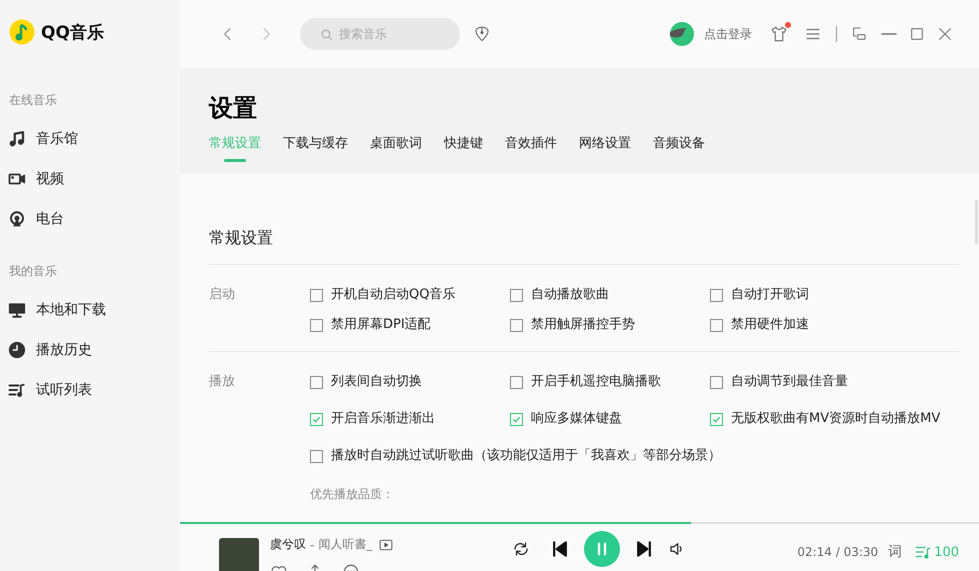 This screenshot has width=979, height=571. Describe the element at coordinates (33, 271) in the screenshot. I see `sidebar-section-title: 我的音乐` at that location.